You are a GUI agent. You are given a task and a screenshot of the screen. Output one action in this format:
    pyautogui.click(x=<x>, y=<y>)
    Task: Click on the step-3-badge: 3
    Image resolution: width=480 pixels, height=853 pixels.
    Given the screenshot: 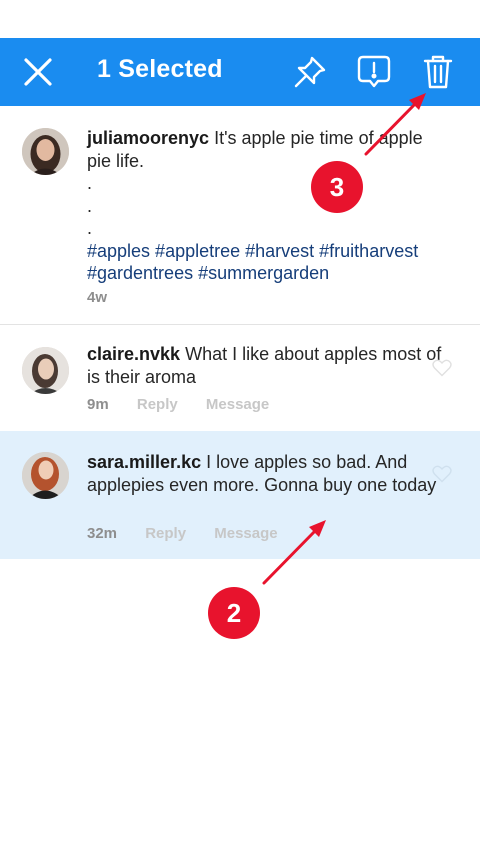 What is the action you would take?
    pyautogui.click(x=337, y=187)
    